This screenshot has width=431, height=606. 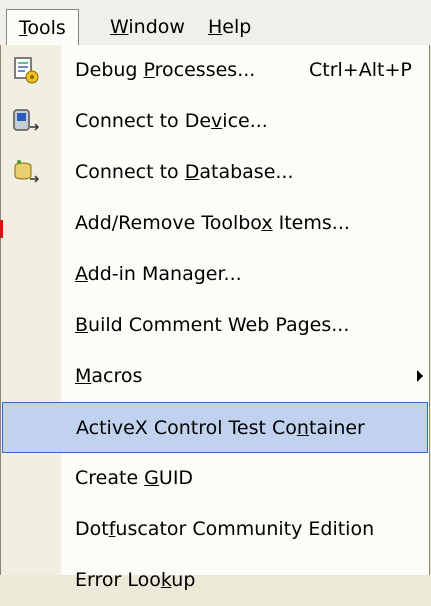 What do you see at coordinates (46, 28) in the screenshot?
I see `menu-tools-rest: ools` at bounding box center [46, 28].